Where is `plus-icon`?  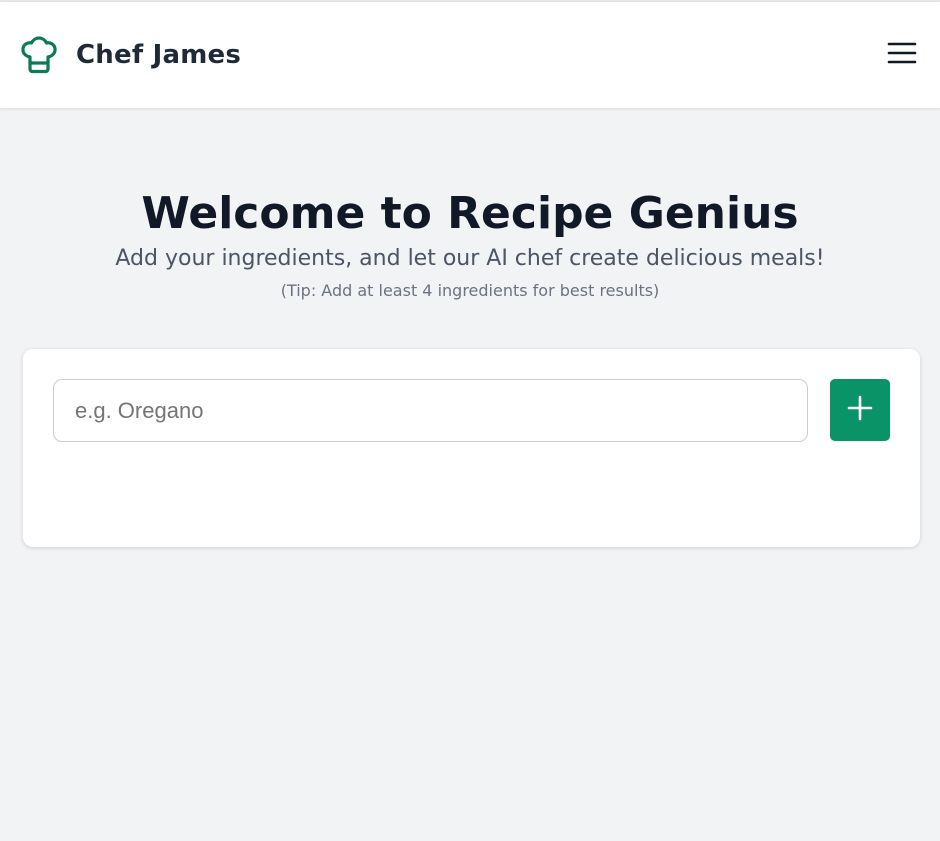 plus-icon is located at coordinates (860, 410).